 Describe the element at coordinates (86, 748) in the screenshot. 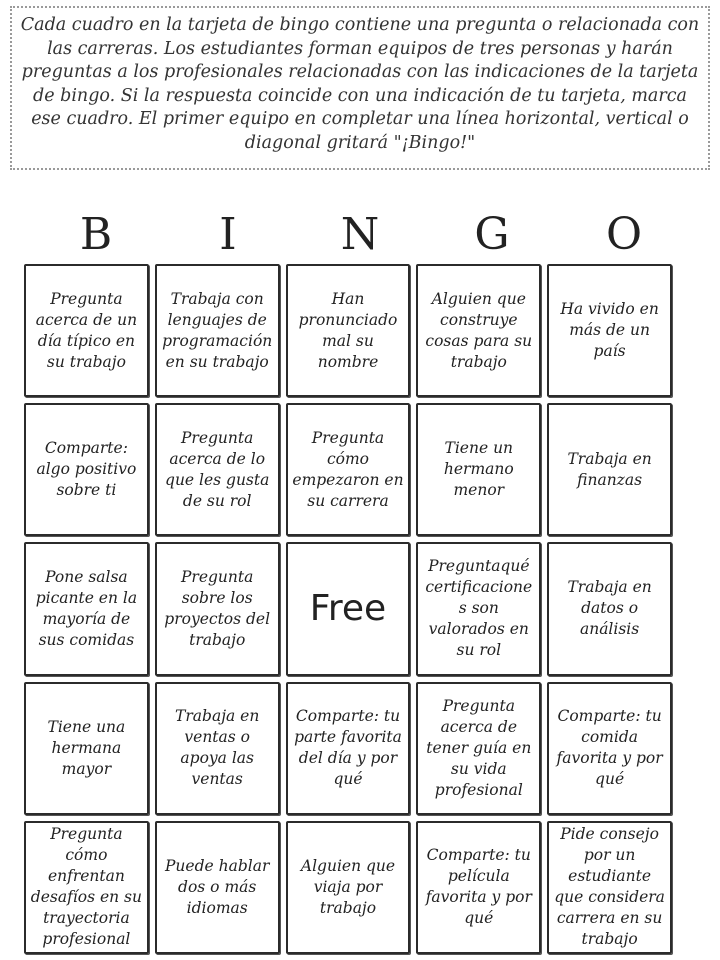

I see `bingo-cell: Tiene una hermana mayor` at that location.